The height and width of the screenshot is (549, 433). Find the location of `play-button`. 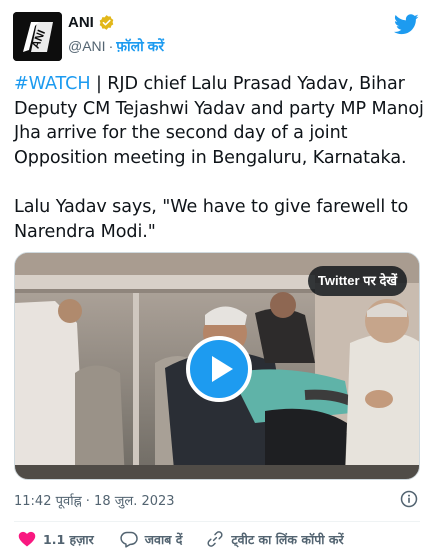

play-button is located at coordinates (219, 369).